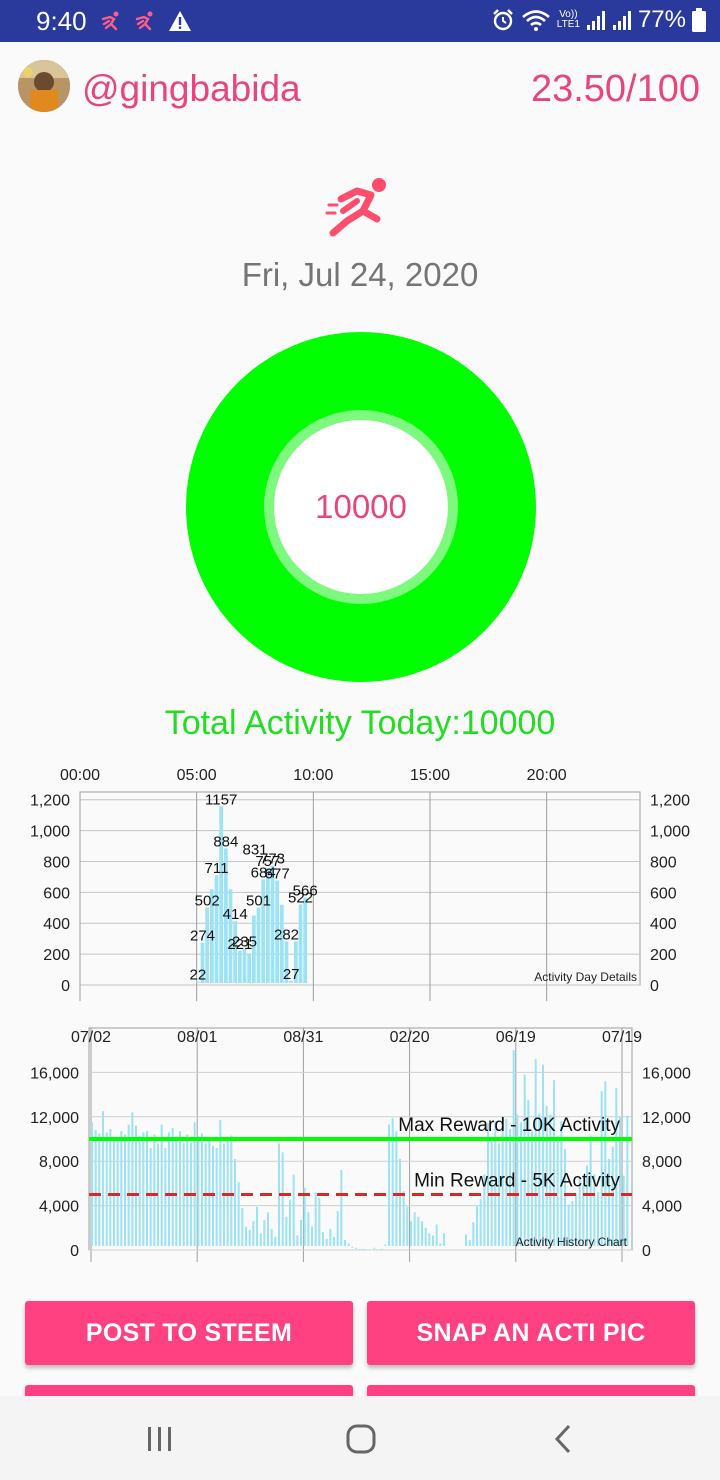 The height and width of the screenshot is (1480, 720). Describe the element at coordinates (670, 832) in the screenshot. I see `day-y-tick-right: 1,000` at that location.